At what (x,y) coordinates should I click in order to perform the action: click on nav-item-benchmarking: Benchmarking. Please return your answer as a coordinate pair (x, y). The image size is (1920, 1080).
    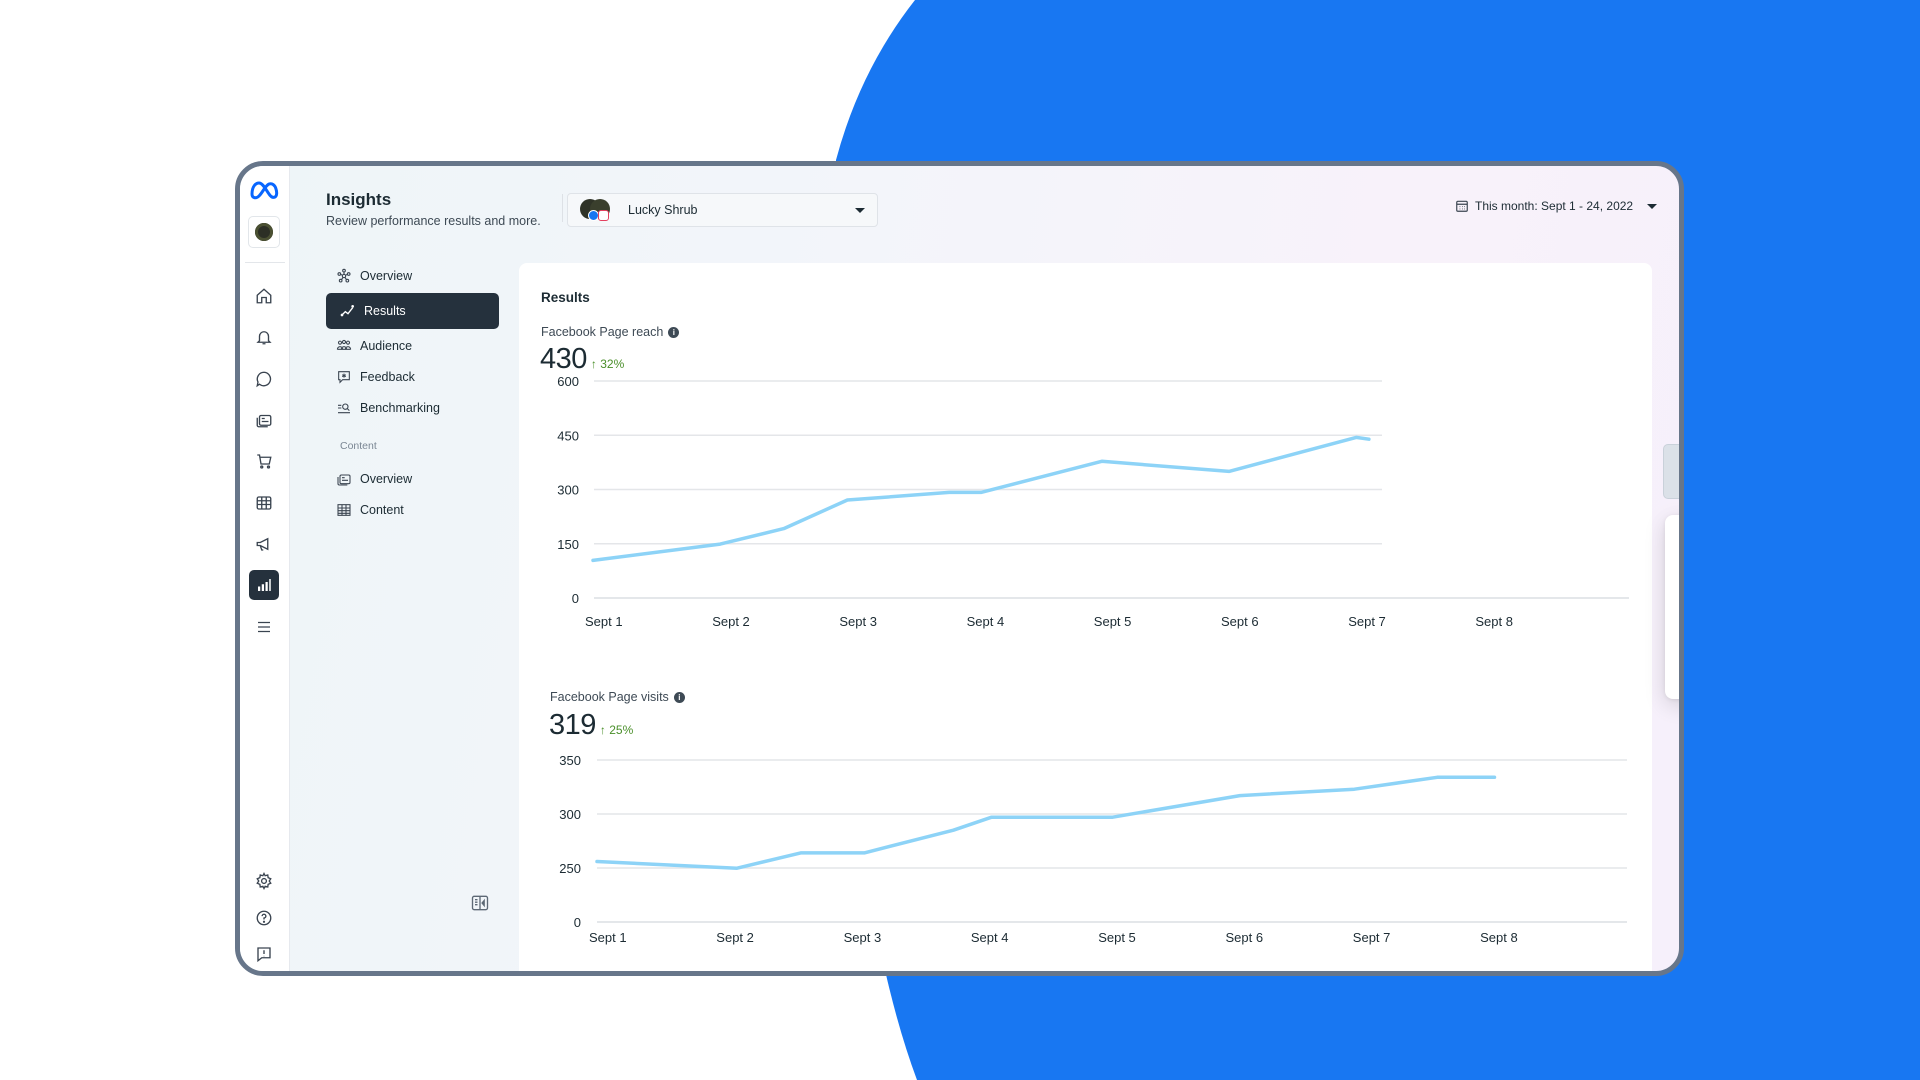
    Looking at the image, I should click on (412, 408).